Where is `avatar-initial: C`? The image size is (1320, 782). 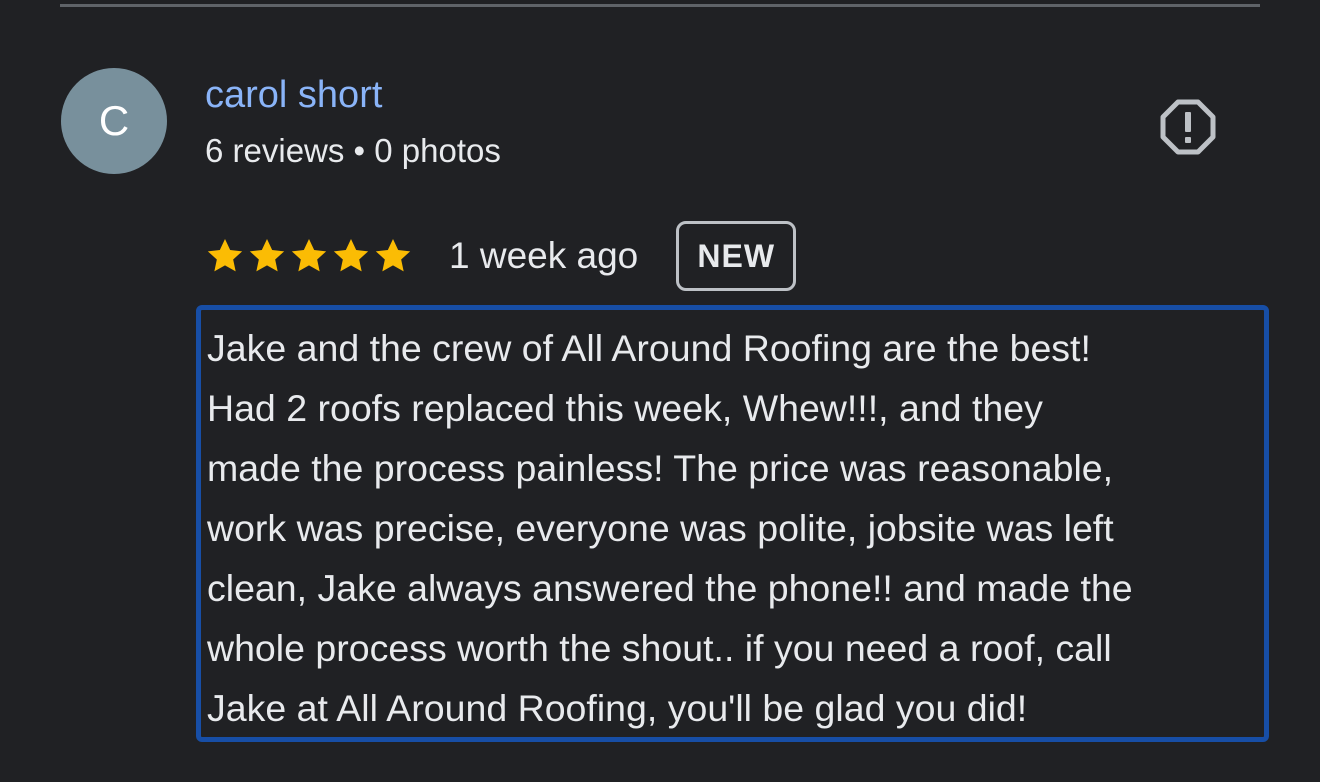
avatar-initial: C is located at coordinates (114, 120).